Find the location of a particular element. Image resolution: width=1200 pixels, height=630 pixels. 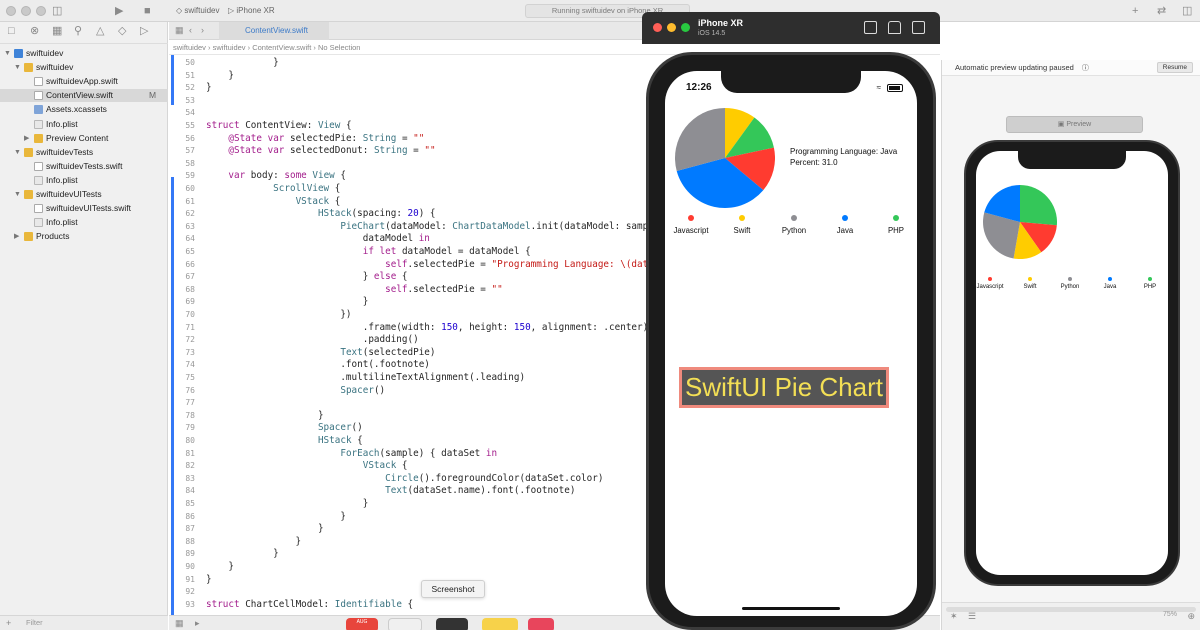

code-line: self.selectedPie = "" is located at coordinates (354, 290).